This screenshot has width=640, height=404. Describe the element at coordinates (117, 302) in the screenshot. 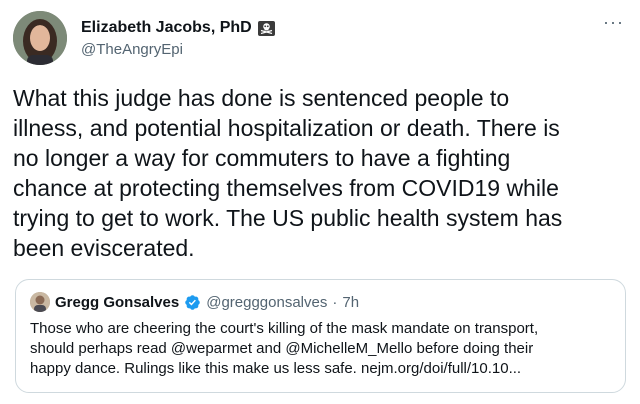

I see `quoted-author-display-name: Gregg Gonsalves` at that location.